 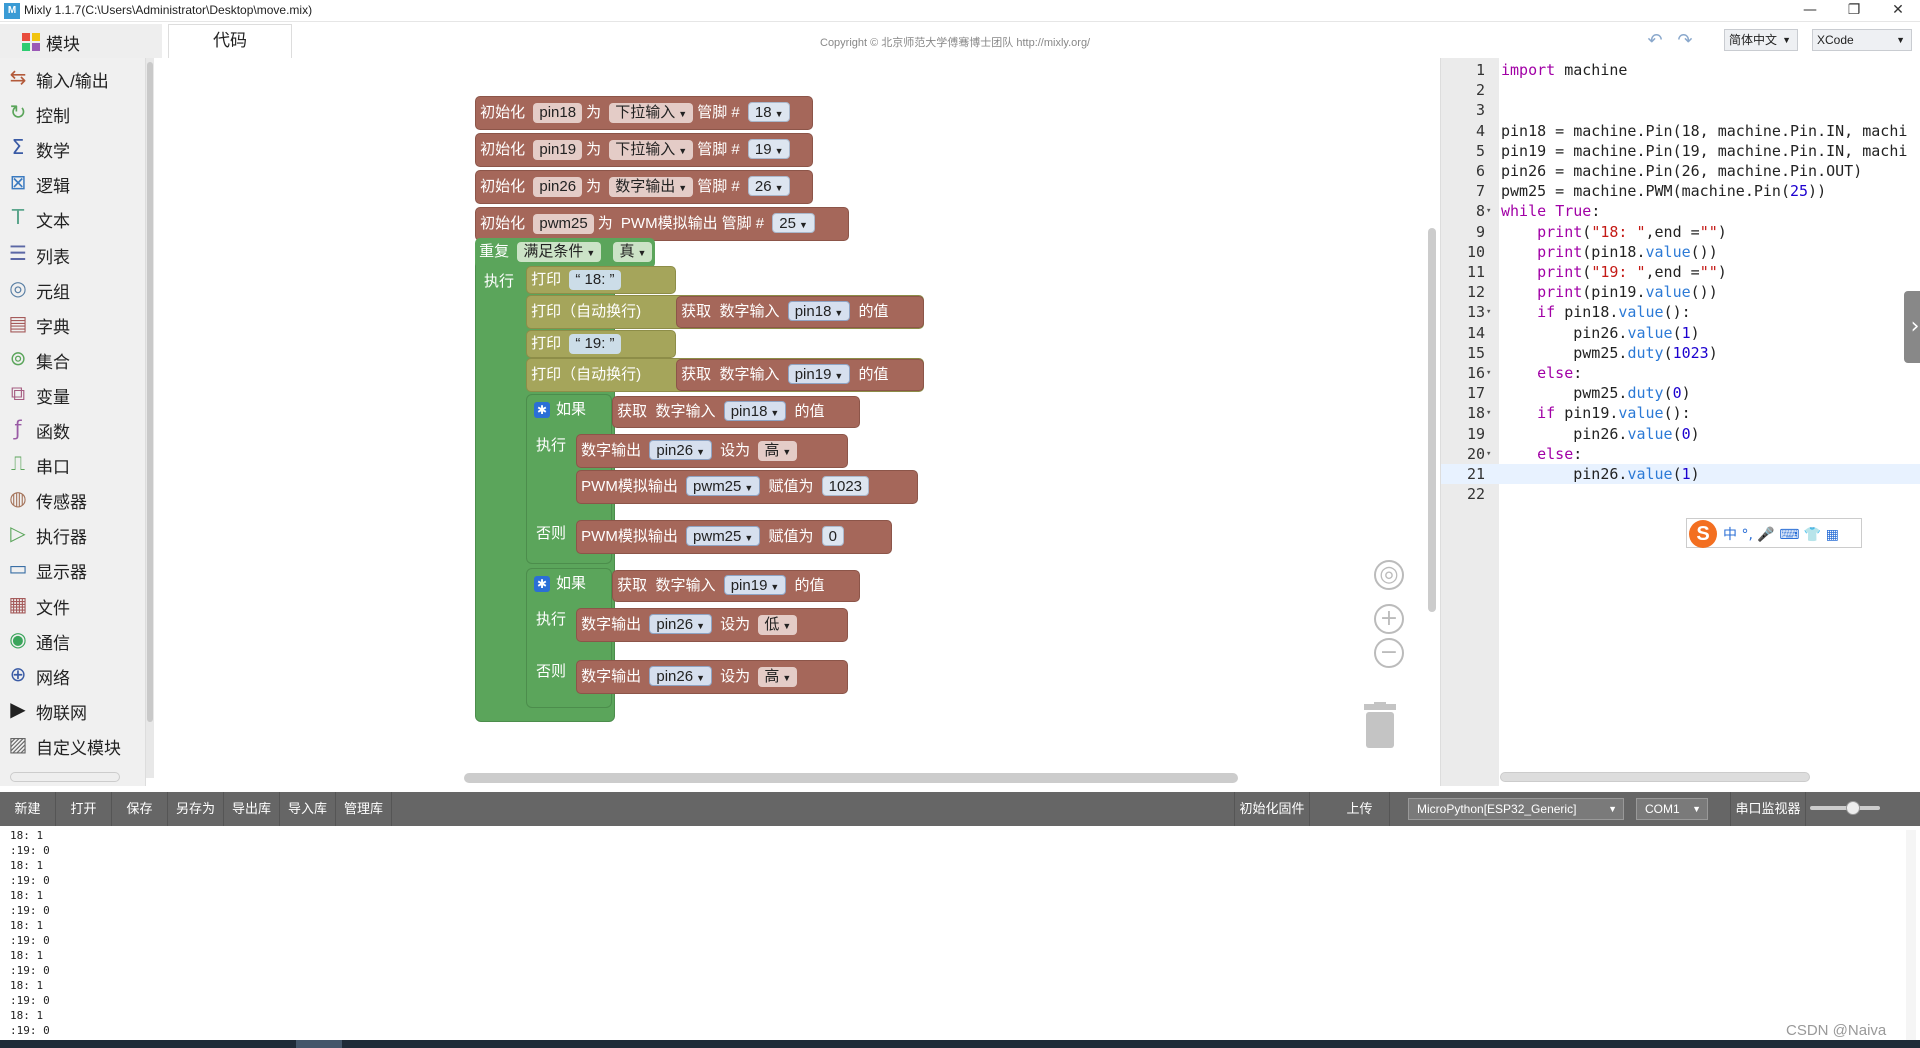 I want to click on zoom-in-icon: +, so click(x=1389, y=619).